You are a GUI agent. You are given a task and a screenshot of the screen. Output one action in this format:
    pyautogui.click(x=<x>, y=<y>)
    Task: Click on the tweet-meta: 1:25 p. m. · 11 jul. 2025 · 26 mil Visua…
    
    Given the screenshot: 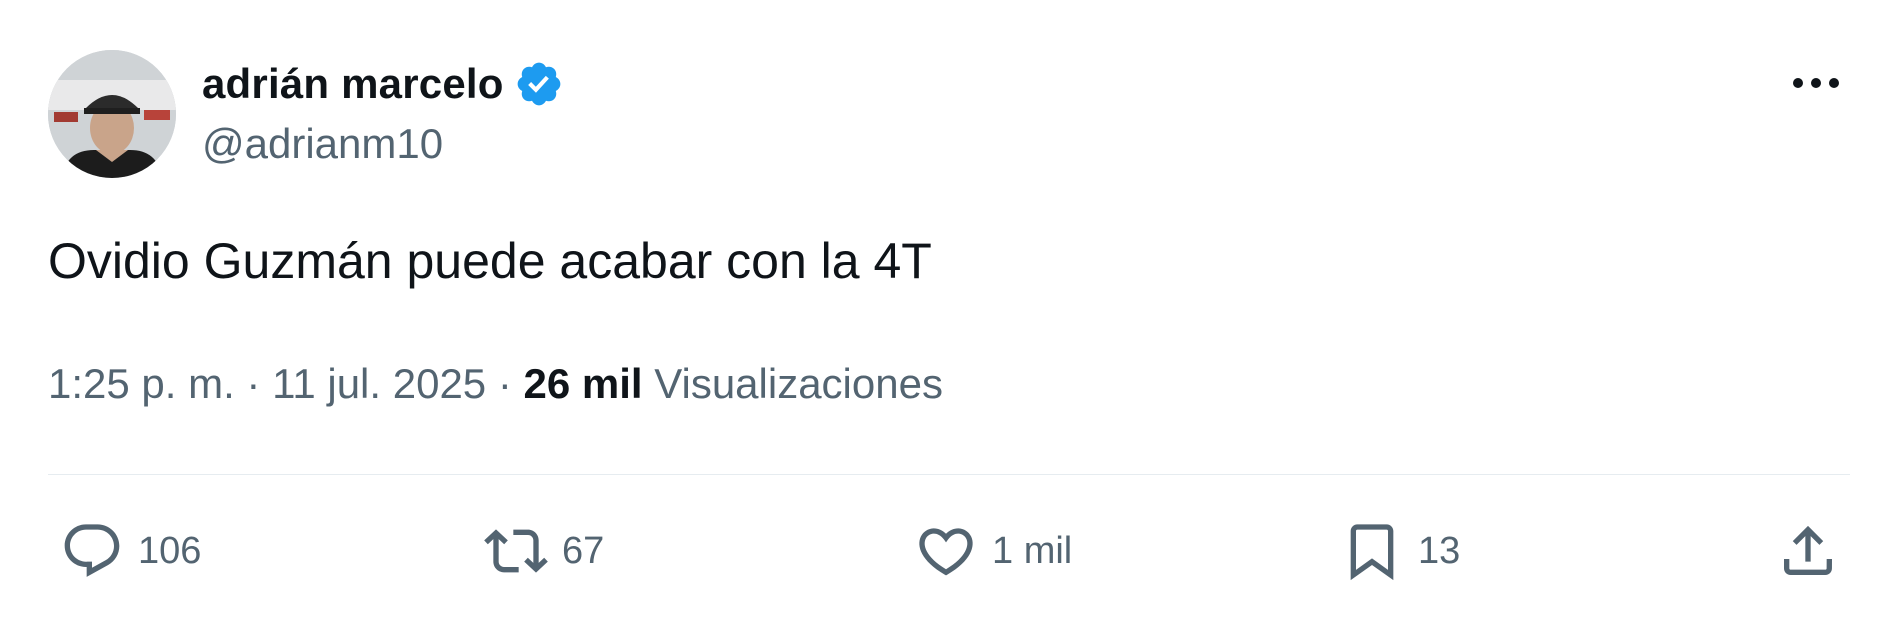 What is the action you would take?
    pyautogui.click(x=495, y=384)
    